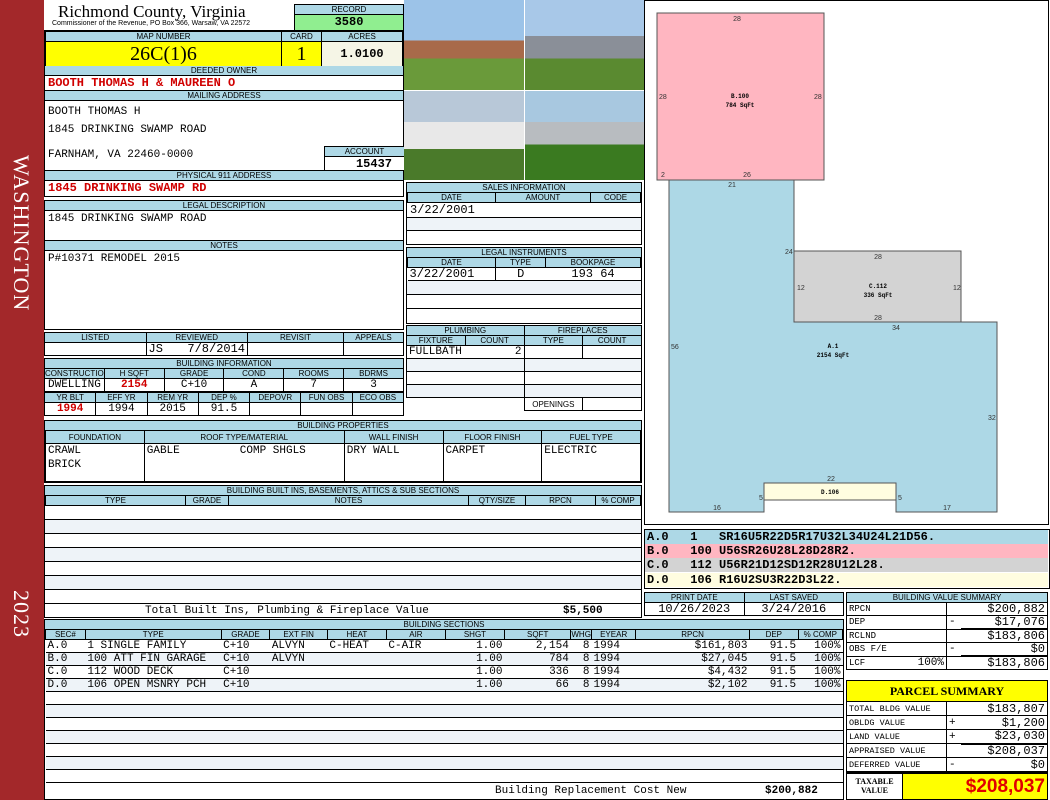  What do you see at coordinates (947, 635) in the screenshot?
I see `value-summary-row: RCLND $183,806` at bounding box center [947, 635].